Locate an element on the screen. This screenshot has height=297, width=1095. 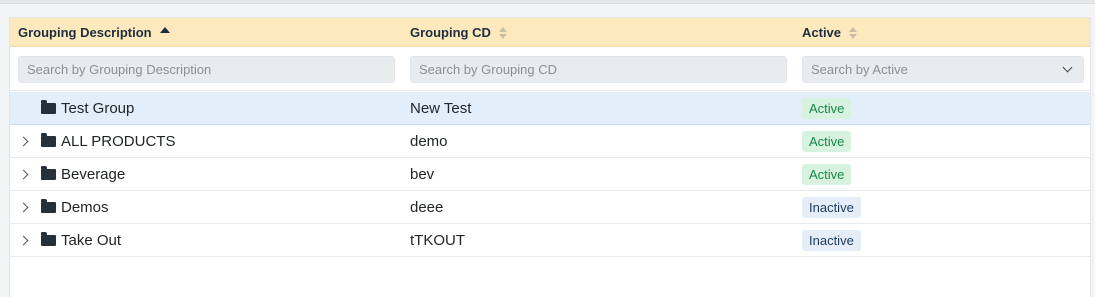
grouping-cd-text: New Test is located at coordinates (441, 108).